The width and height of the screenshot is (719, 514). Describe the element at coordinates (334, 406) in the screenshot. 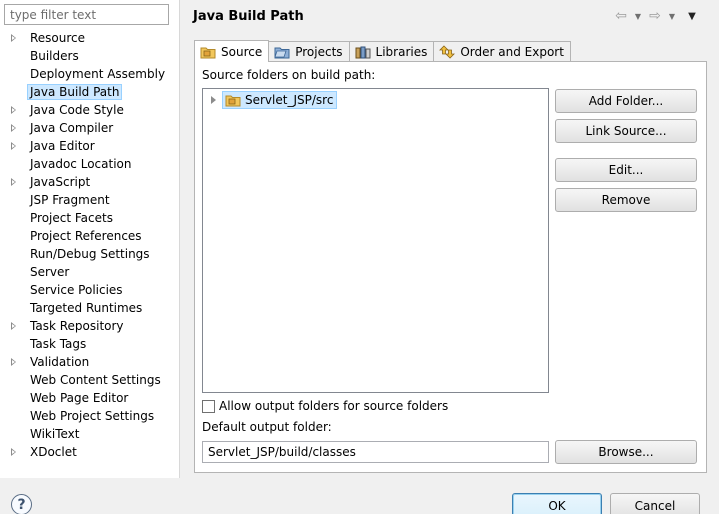

I see `allow-output-label: Allow output folders for source folders` at that location.